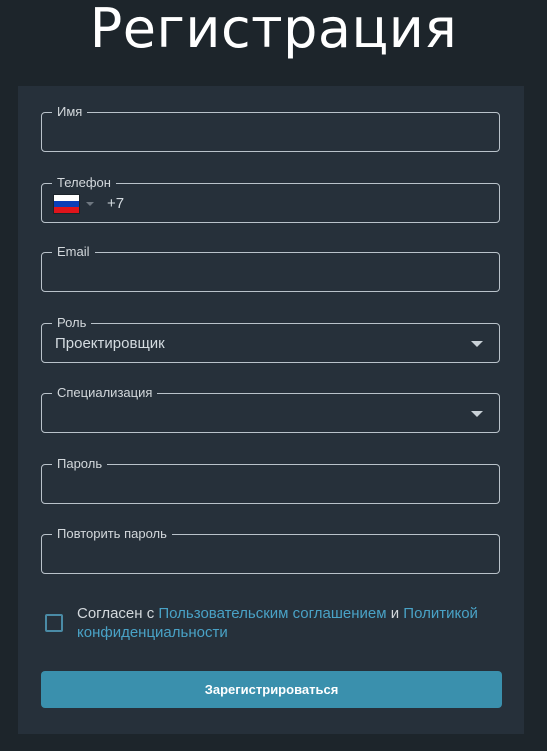 The height and width of the screenshot is (751, 547). I want to click on name-field: Имя, so click(270, 128).